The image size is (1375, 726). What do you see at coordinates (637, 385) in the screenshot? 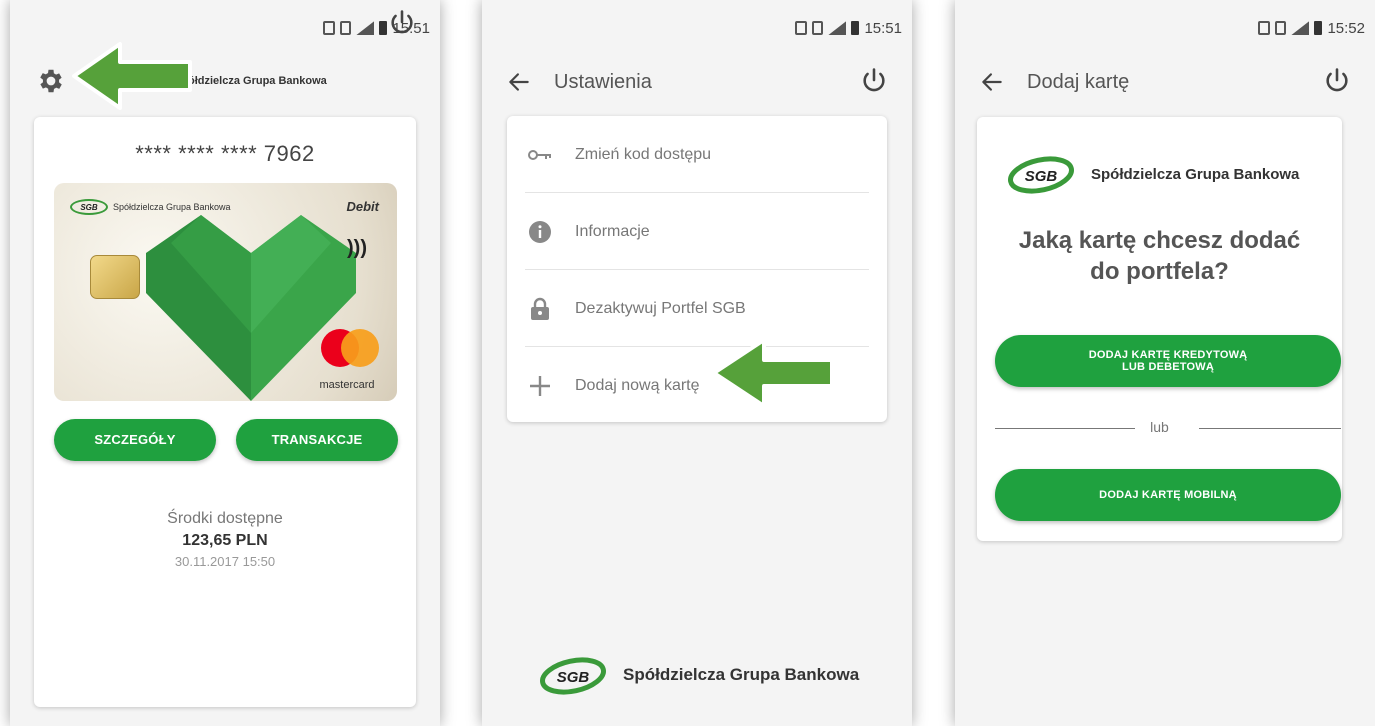
I see `menu-item-label: Dodaj nową kartę` at bounding box center [637, 385].